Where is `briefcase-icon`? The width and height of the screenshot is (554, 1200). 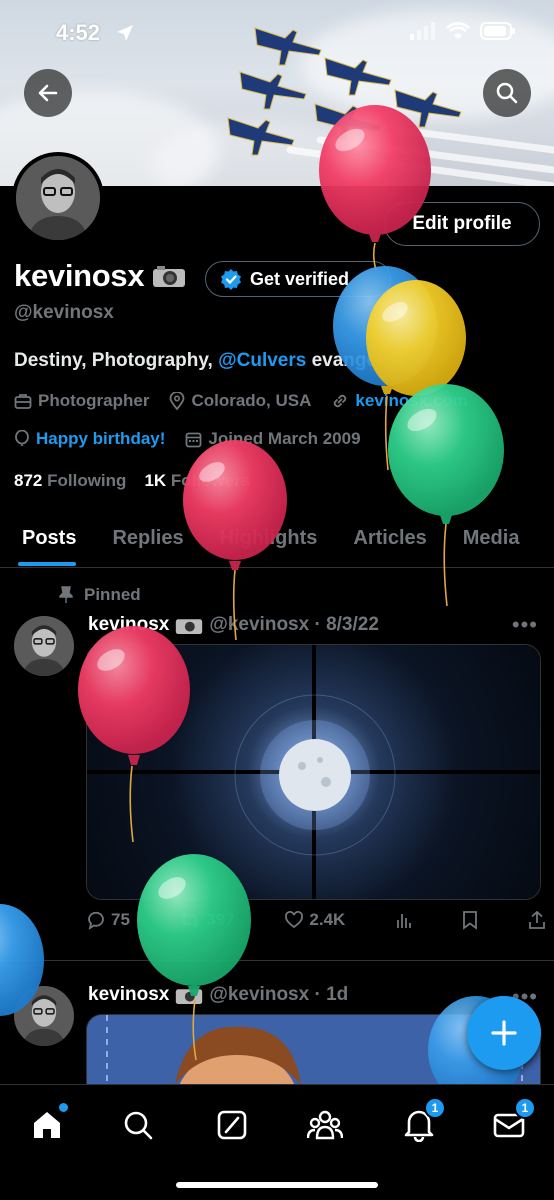 briefcase-icon is located at coordinates (23, 401).